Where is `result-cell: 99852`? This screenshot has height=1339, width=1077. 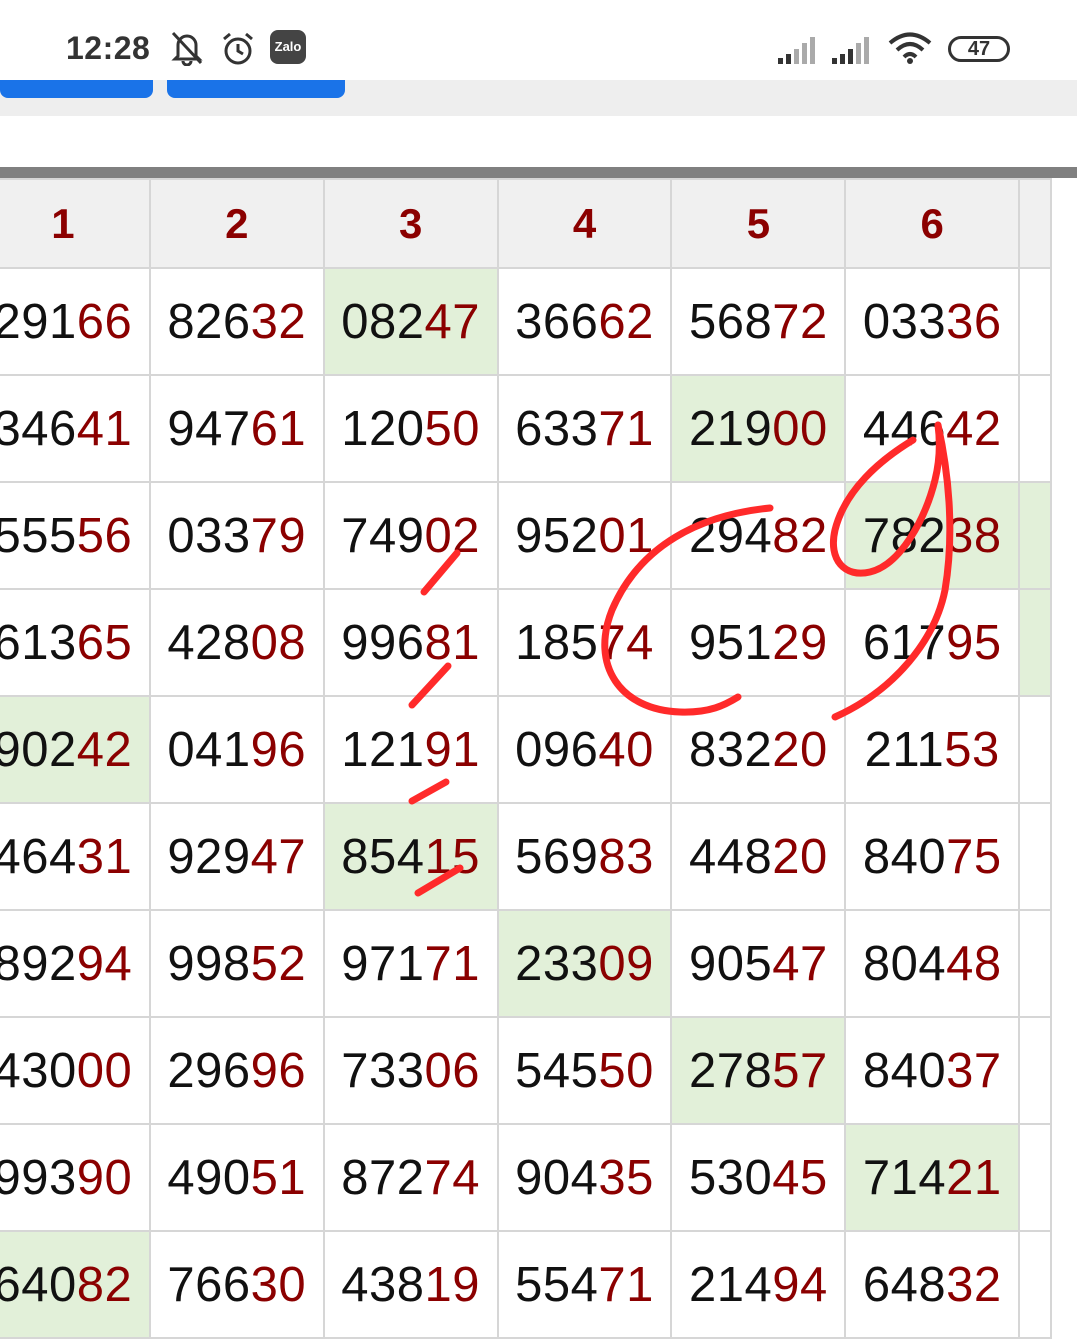 result-cell: 99852 is located at coordinates (236, 963).